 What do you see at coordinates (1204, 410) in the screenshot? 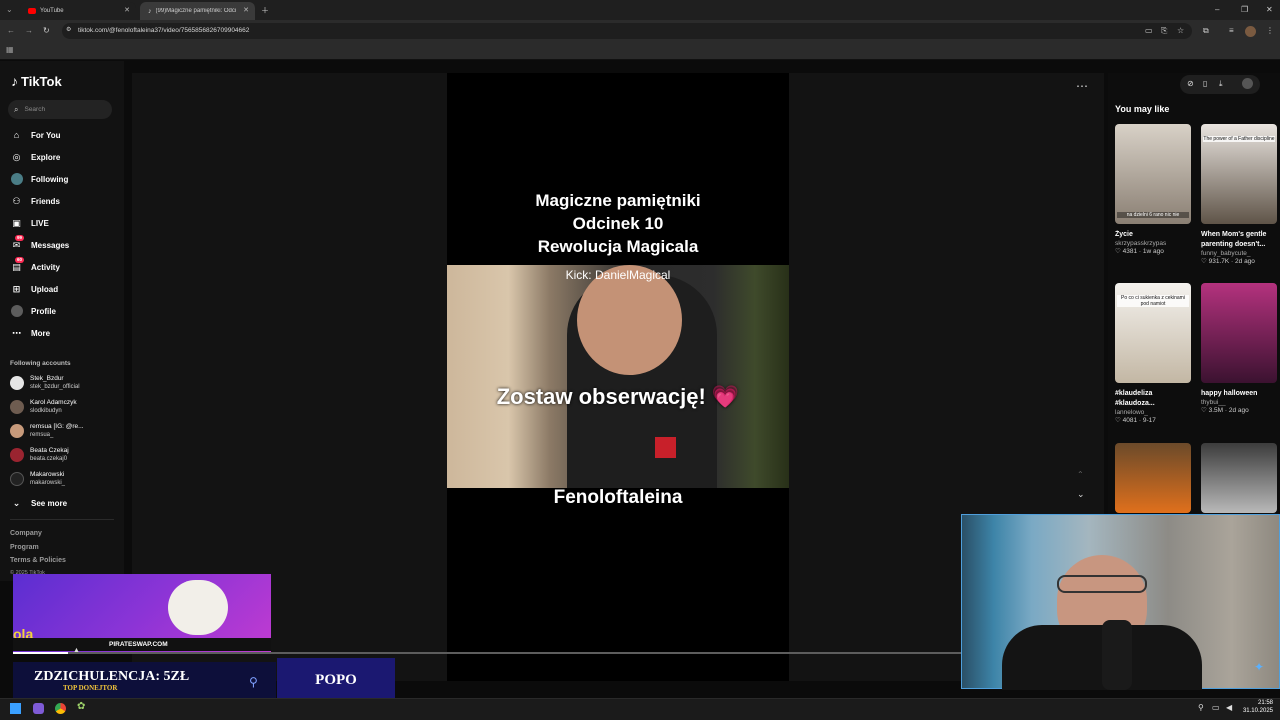
I see `heart-icon: ♡` at bounding box center [1204, 410].